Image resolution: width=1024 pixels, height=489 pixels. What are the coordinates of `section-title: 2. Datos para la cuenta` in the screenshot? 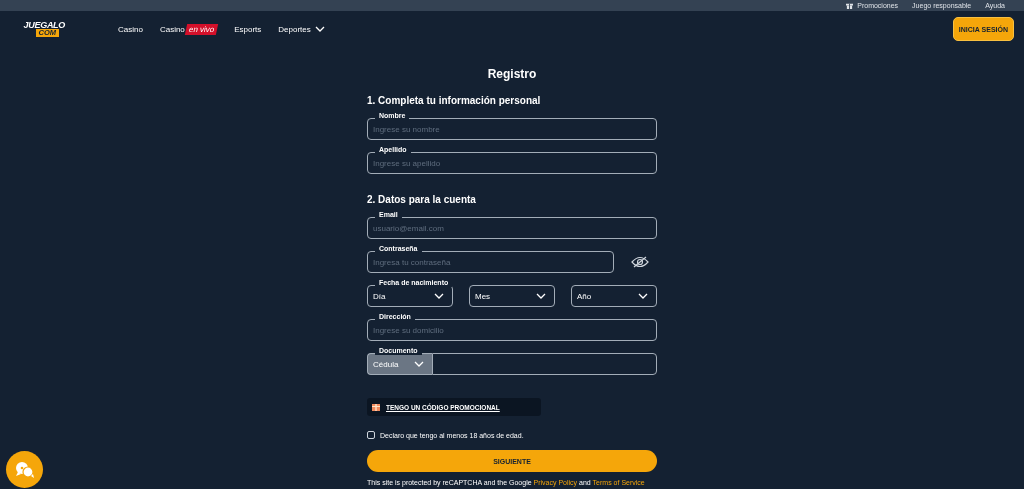 It's located at (422, 199).